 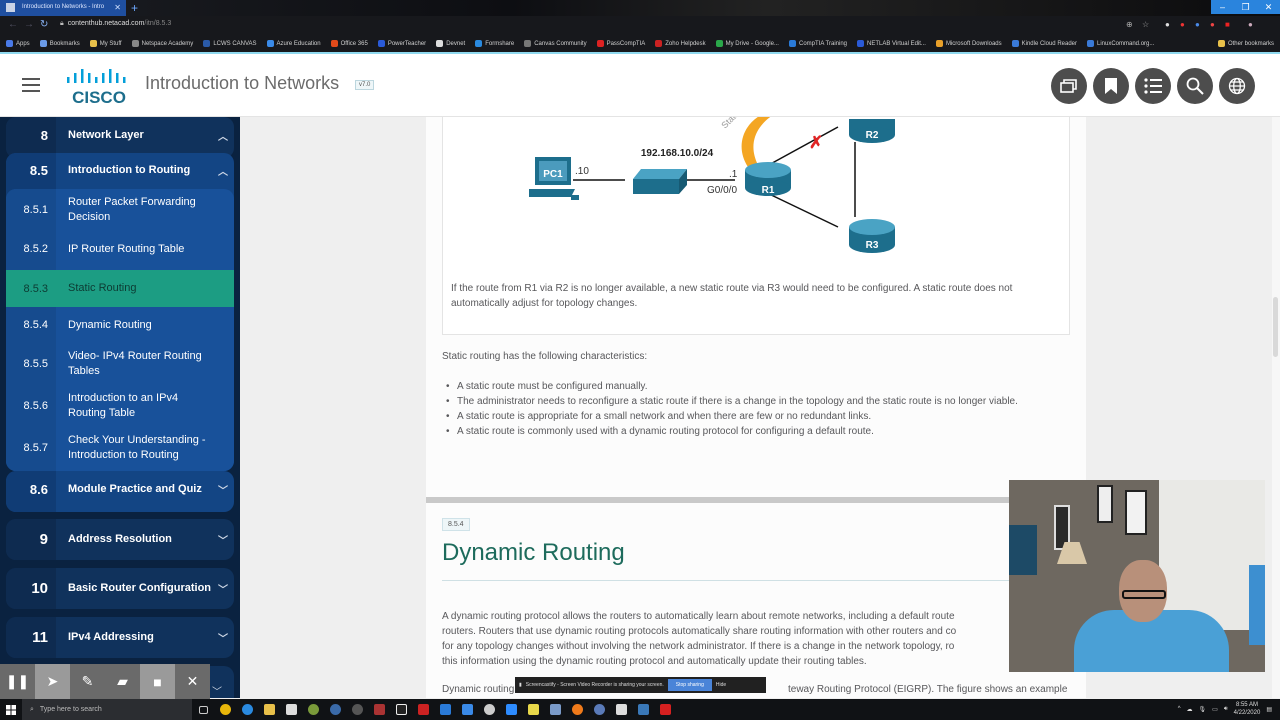 What do you see at coordinates (1247, 709) in the screenshot?
I see `clock: 8:55 AM 4/22/2020` at bounding box center [1247, 709].